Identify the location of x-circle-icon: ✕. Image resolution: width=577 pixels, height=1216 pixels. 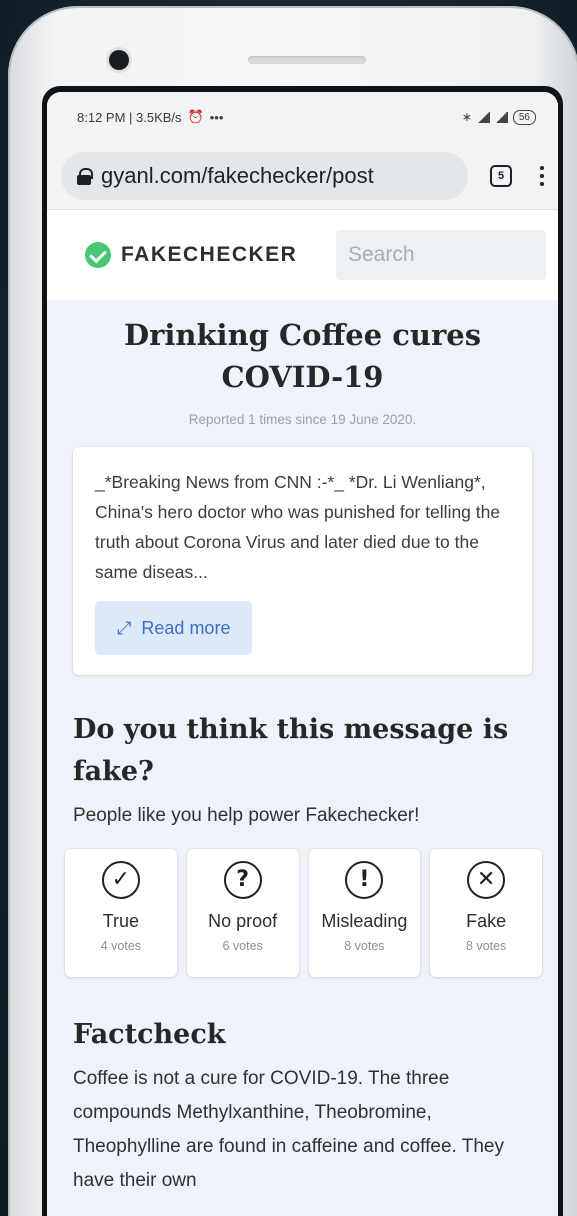
(486, 880).